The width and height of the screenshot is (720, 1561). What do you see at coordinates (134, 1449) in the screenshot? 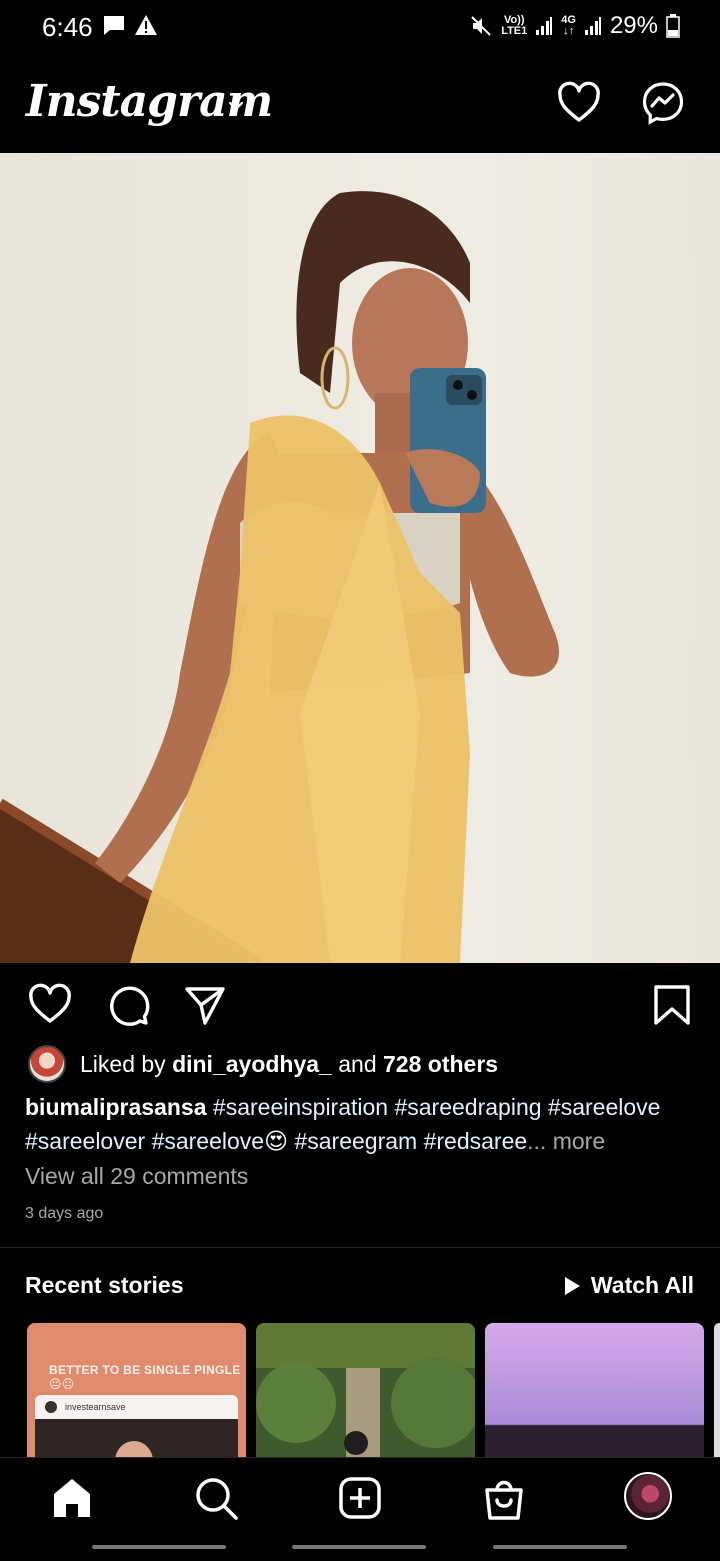
I see `story-face-image` at bounding box center [134, 1449].